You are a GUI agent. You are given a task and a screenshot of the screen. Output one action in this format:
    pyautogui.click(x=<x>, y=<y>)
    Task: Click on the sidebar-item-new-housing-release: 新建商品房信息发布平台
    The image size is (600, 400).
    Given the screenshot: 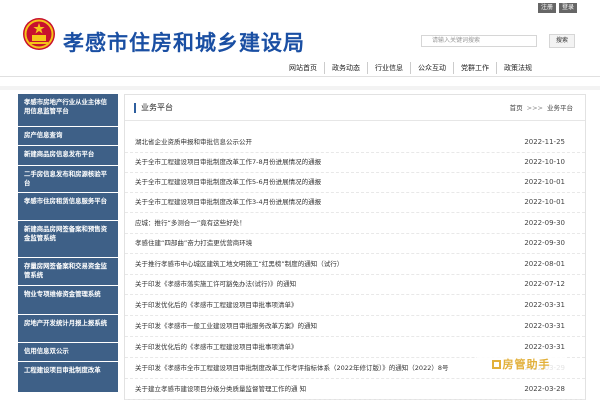 What is the action you would take?
    pyautogui.click(x=68, y=155)
    